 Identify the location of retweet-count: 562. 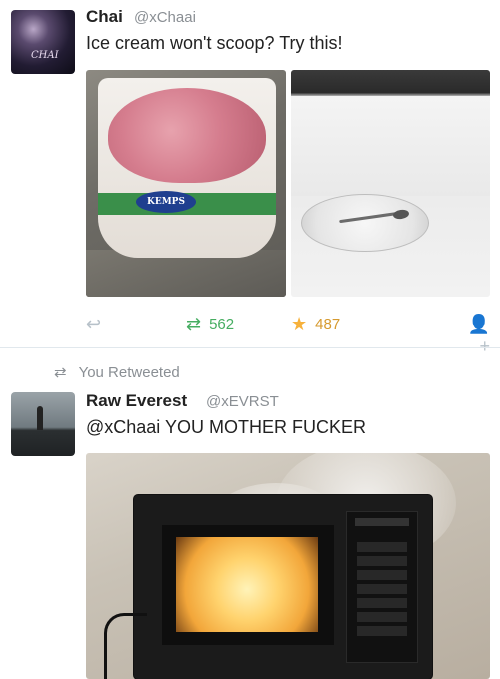
(222, 324).